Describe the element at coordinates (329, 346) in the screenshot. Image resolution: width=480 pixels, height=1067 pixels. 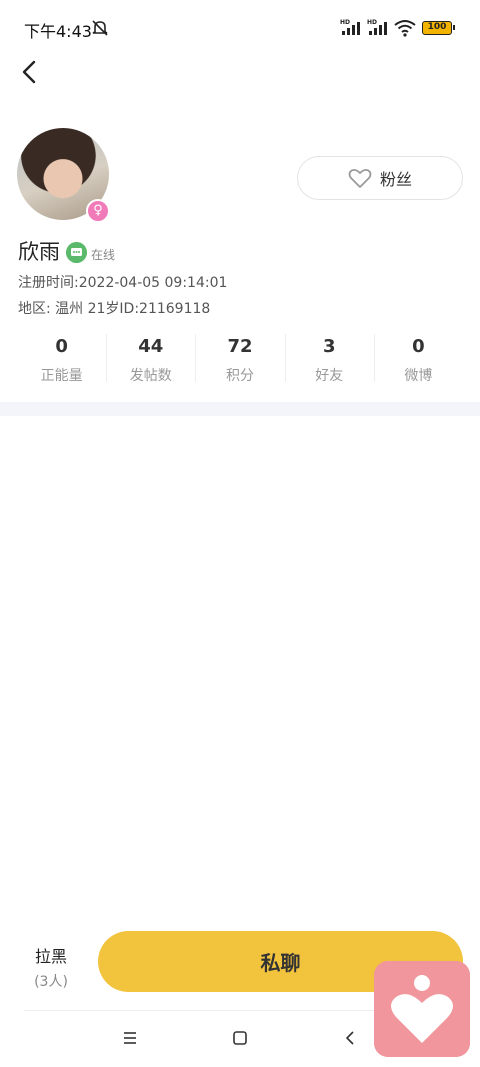
I see `stat-value: 3` at that location.